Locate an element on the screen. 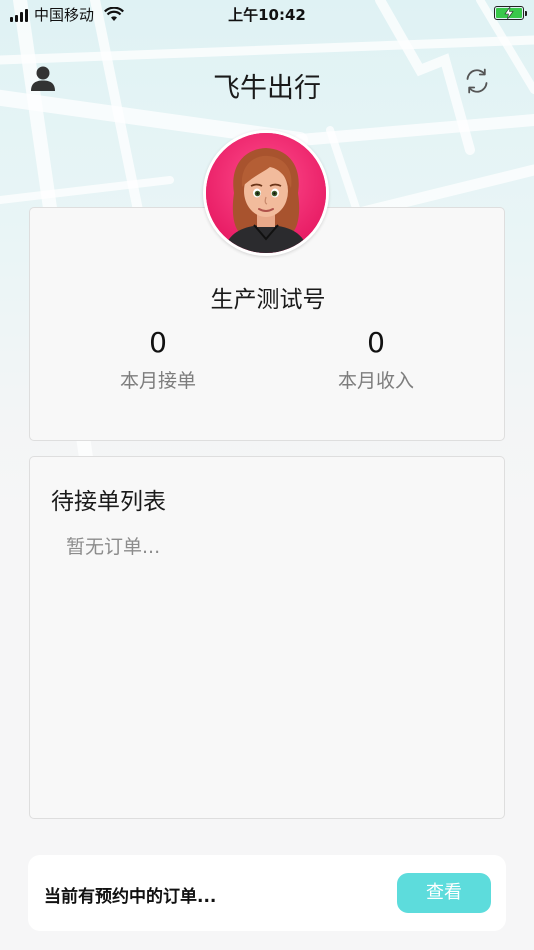 This screenshot has height=950, width=534. status-time: 上午10:42 is located at coordinates (267, 15).